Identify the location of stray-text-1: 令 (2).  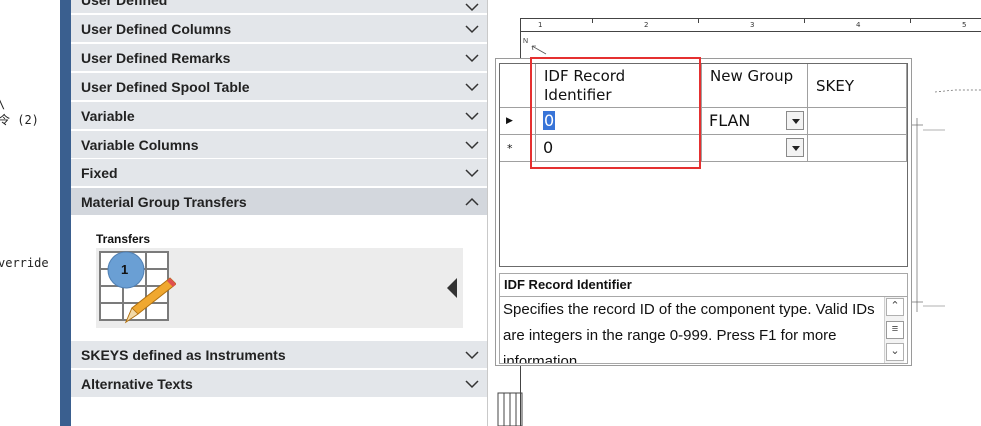
(19, 120).